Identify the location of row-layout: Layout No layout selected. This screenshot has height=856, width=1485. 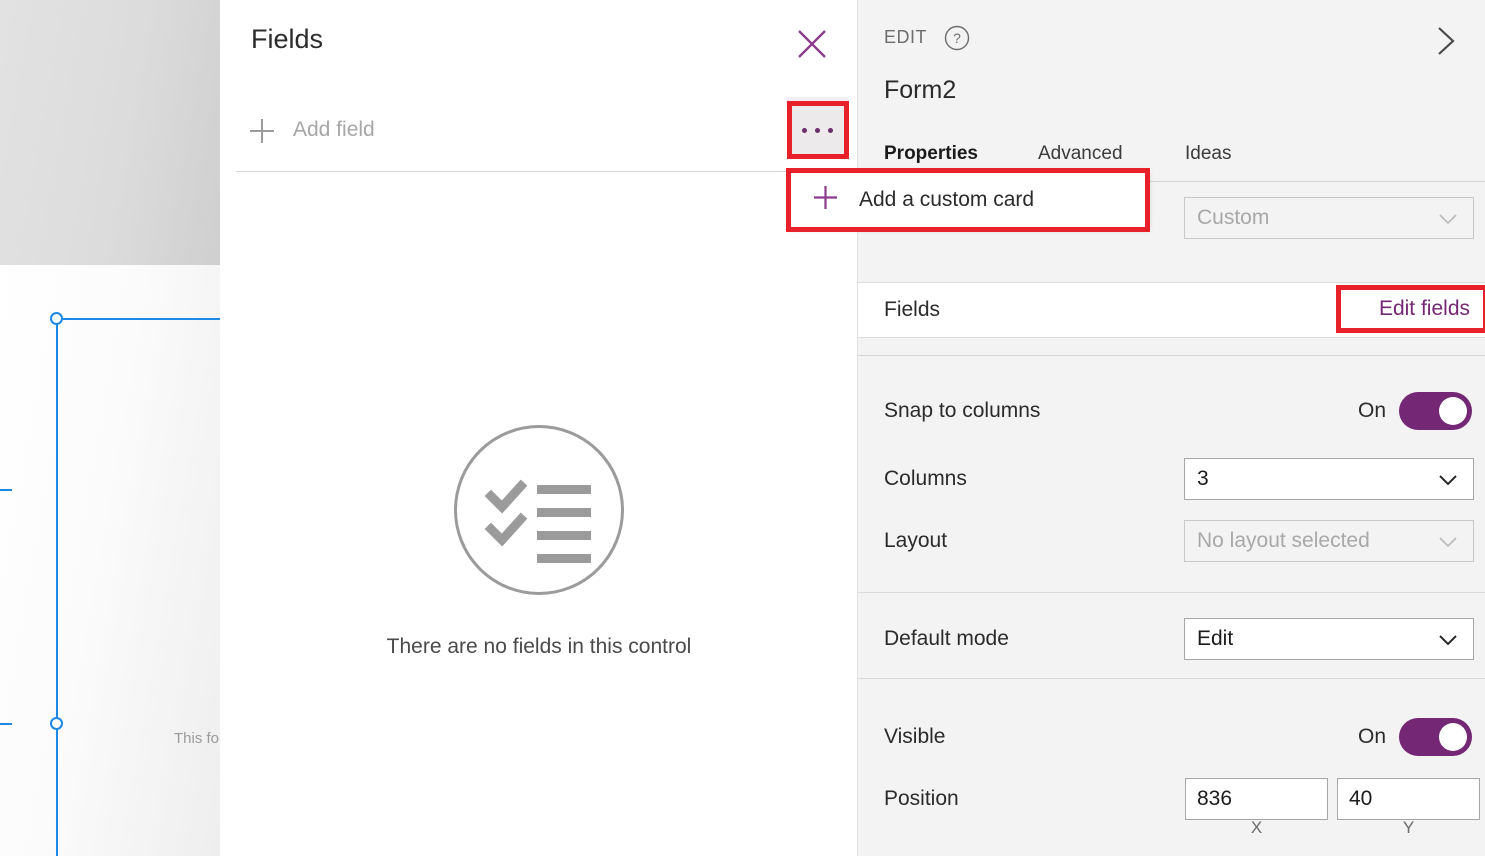
(1171, 541).